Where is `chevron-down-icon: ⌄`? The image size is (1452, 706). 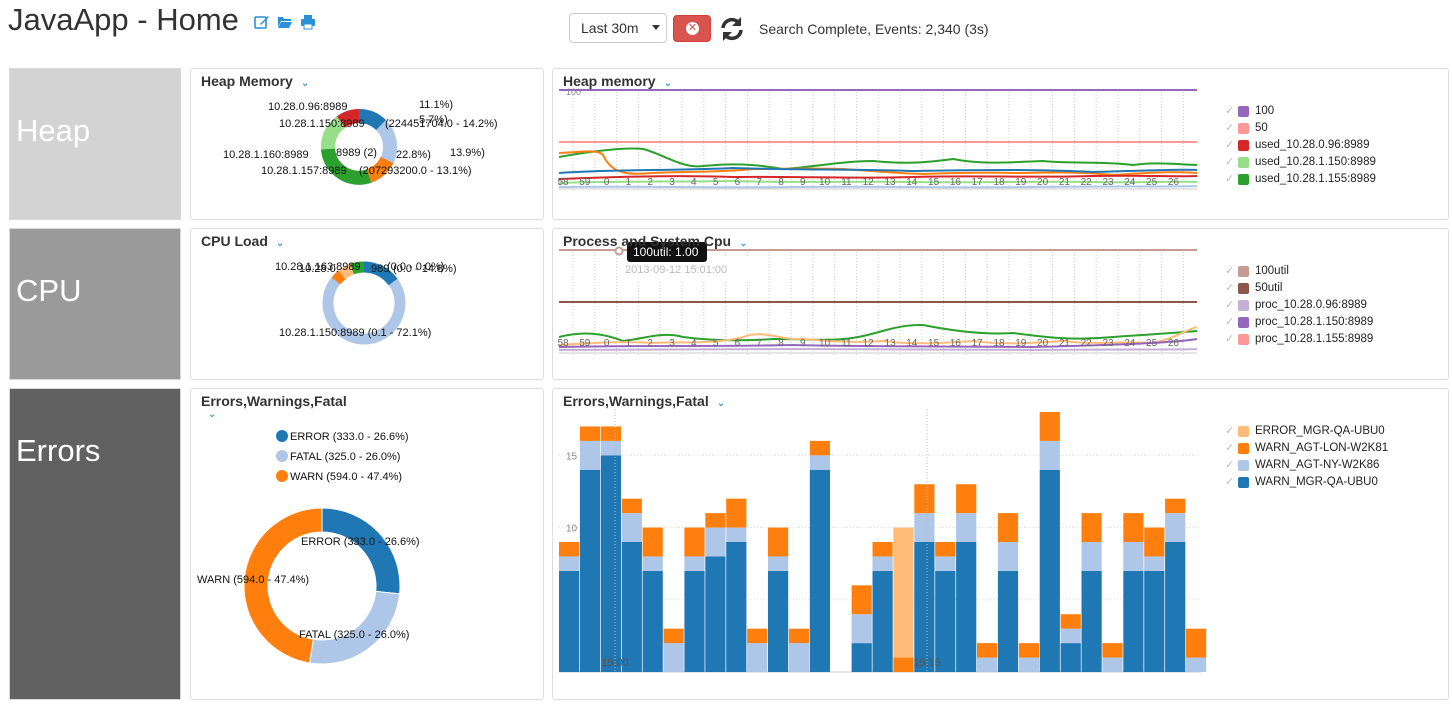
chevron-down-icon: ⌄ is located at coordinates (743, 243).